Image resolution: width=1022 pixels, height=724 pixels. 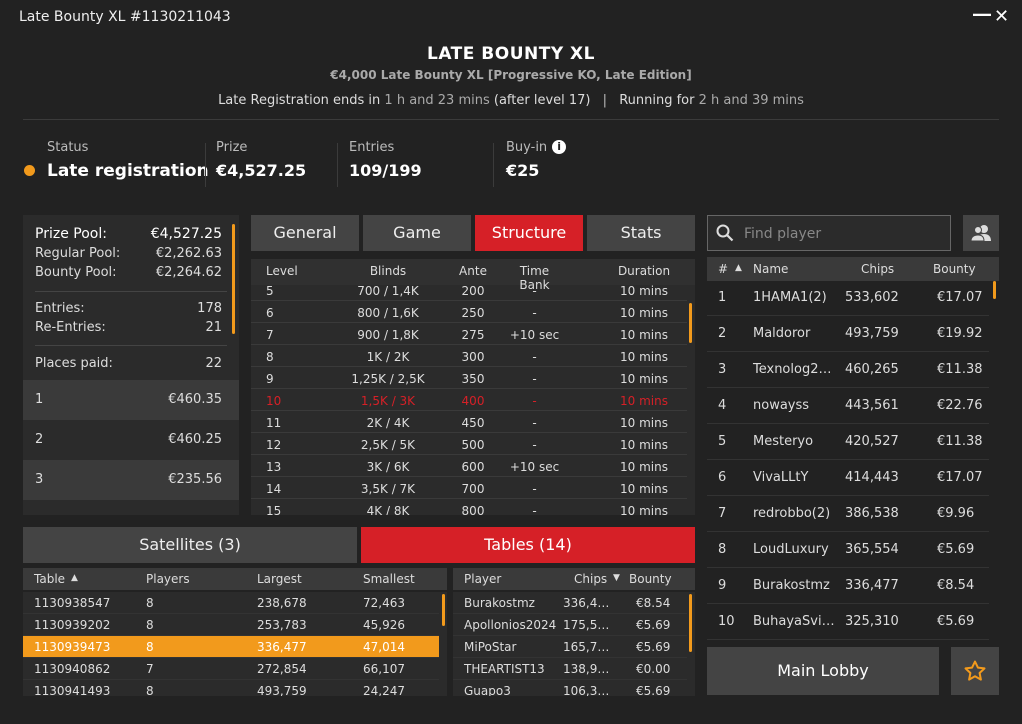 What do you see at coordinates (72, 647) in the screenshot?
I see `cell-table-id: 1130939473` at bounding box center [72, 647].